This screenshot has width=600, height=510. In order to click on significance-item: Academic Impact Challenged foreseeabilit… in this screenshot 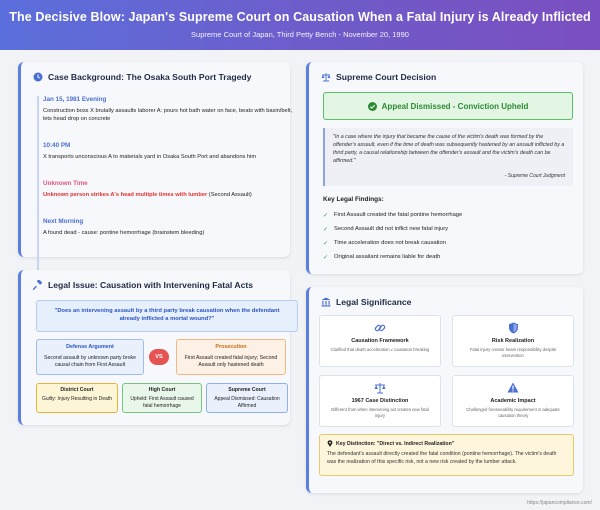, I will do `click(513, 401)`.